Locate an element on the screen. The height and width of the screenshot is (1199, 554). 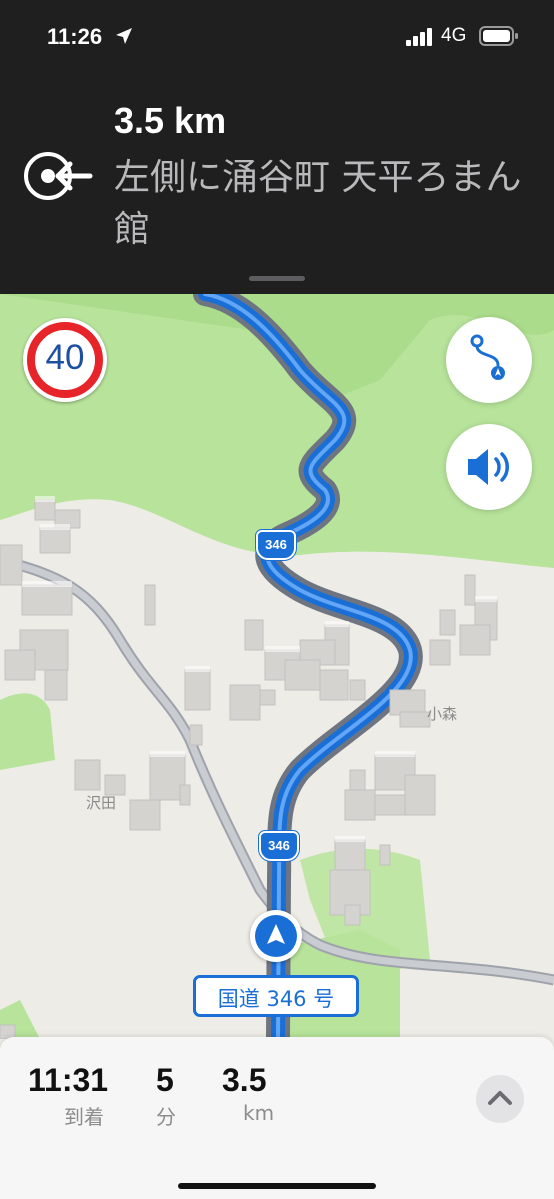
navigation-arrow-icon is located at coordinates (276, 934).